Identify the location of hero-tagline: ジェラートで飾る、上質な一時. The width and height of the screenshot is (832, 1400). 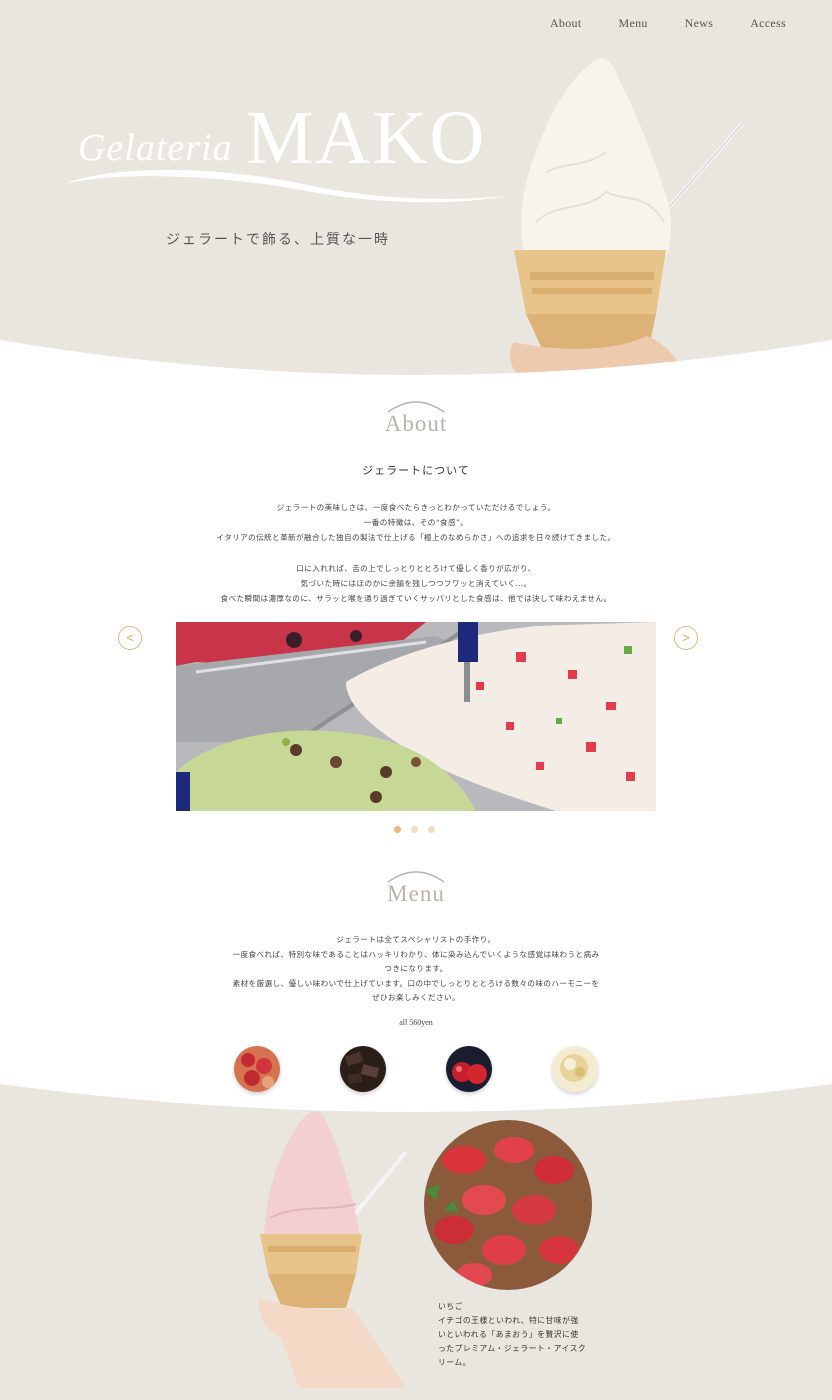
(278, 240).